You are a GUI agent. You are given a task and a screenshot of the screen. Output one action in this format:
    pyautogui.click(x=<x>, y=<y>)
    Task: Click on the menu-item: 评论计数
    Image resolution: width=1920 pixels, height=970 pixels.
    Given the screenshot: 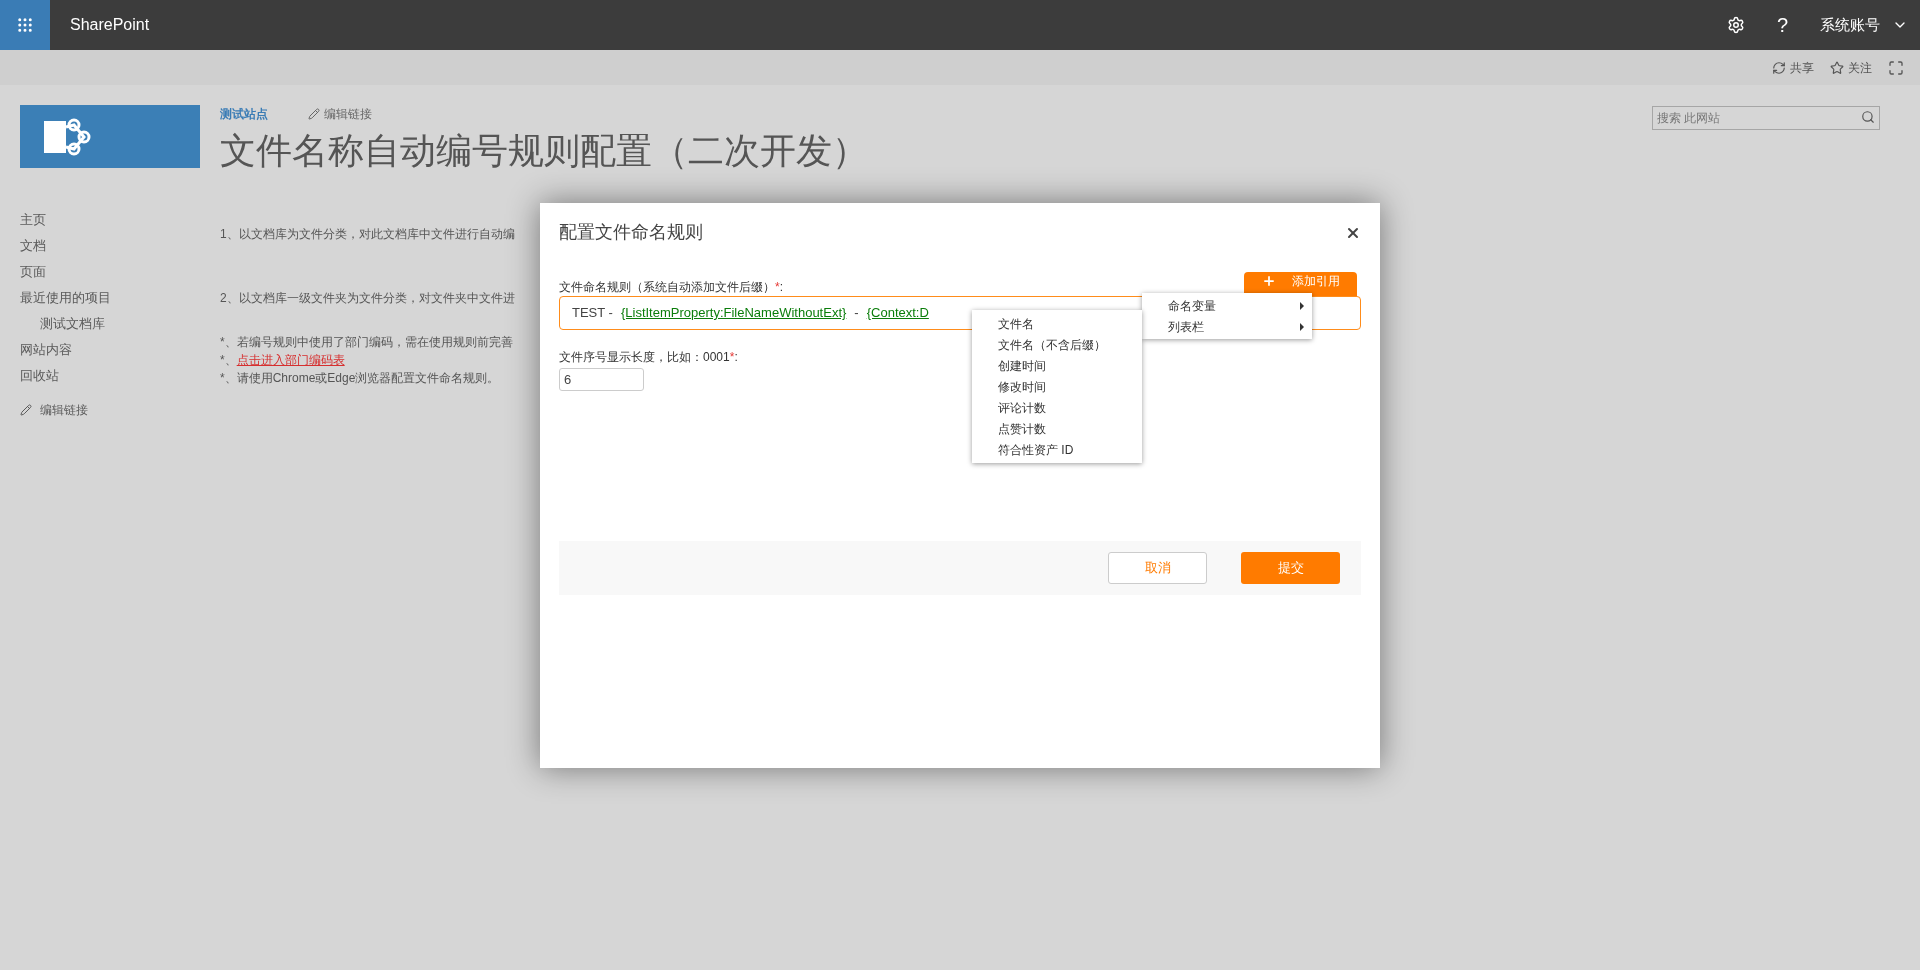 What is the action you would take?
    pyautogui.click(x=1057, y=407)
    